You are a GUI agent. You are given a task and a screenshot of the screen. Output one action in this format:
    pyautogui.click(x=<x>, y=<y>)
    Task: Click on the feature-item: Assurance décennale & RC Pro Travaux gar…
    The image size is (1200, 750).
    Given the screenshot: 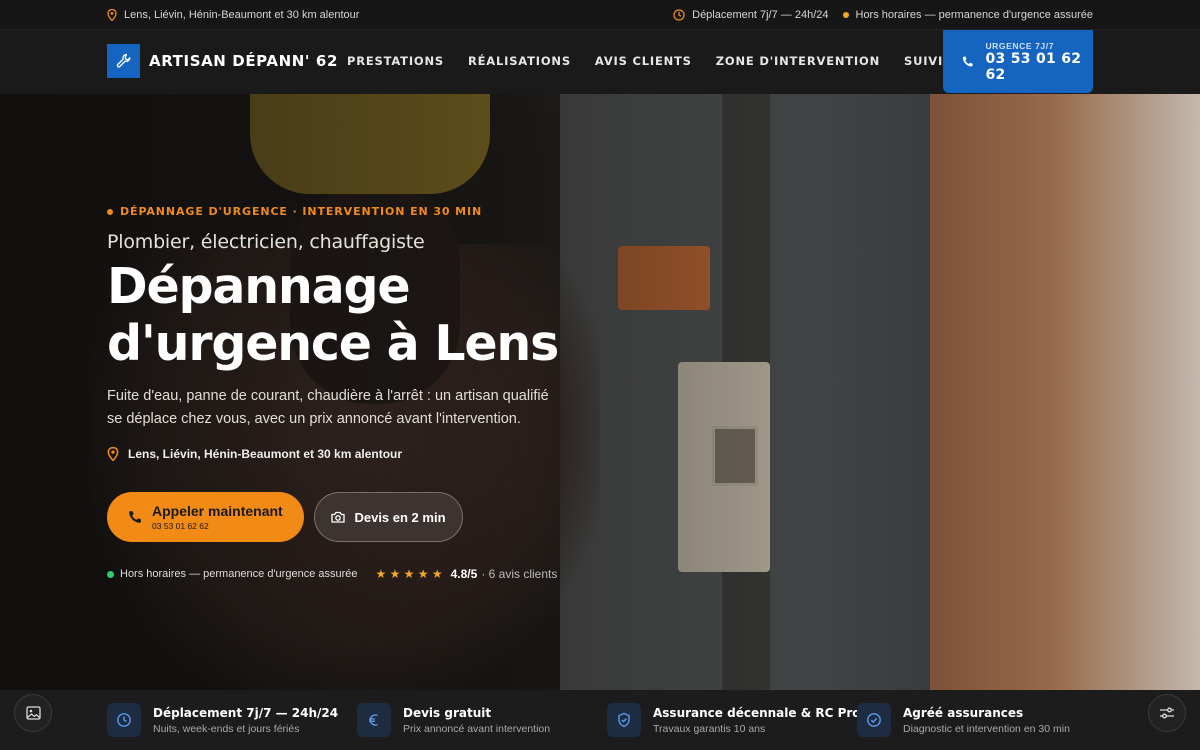 What is the action you would take?
    pyautogui.click(x=734, y=720)
    